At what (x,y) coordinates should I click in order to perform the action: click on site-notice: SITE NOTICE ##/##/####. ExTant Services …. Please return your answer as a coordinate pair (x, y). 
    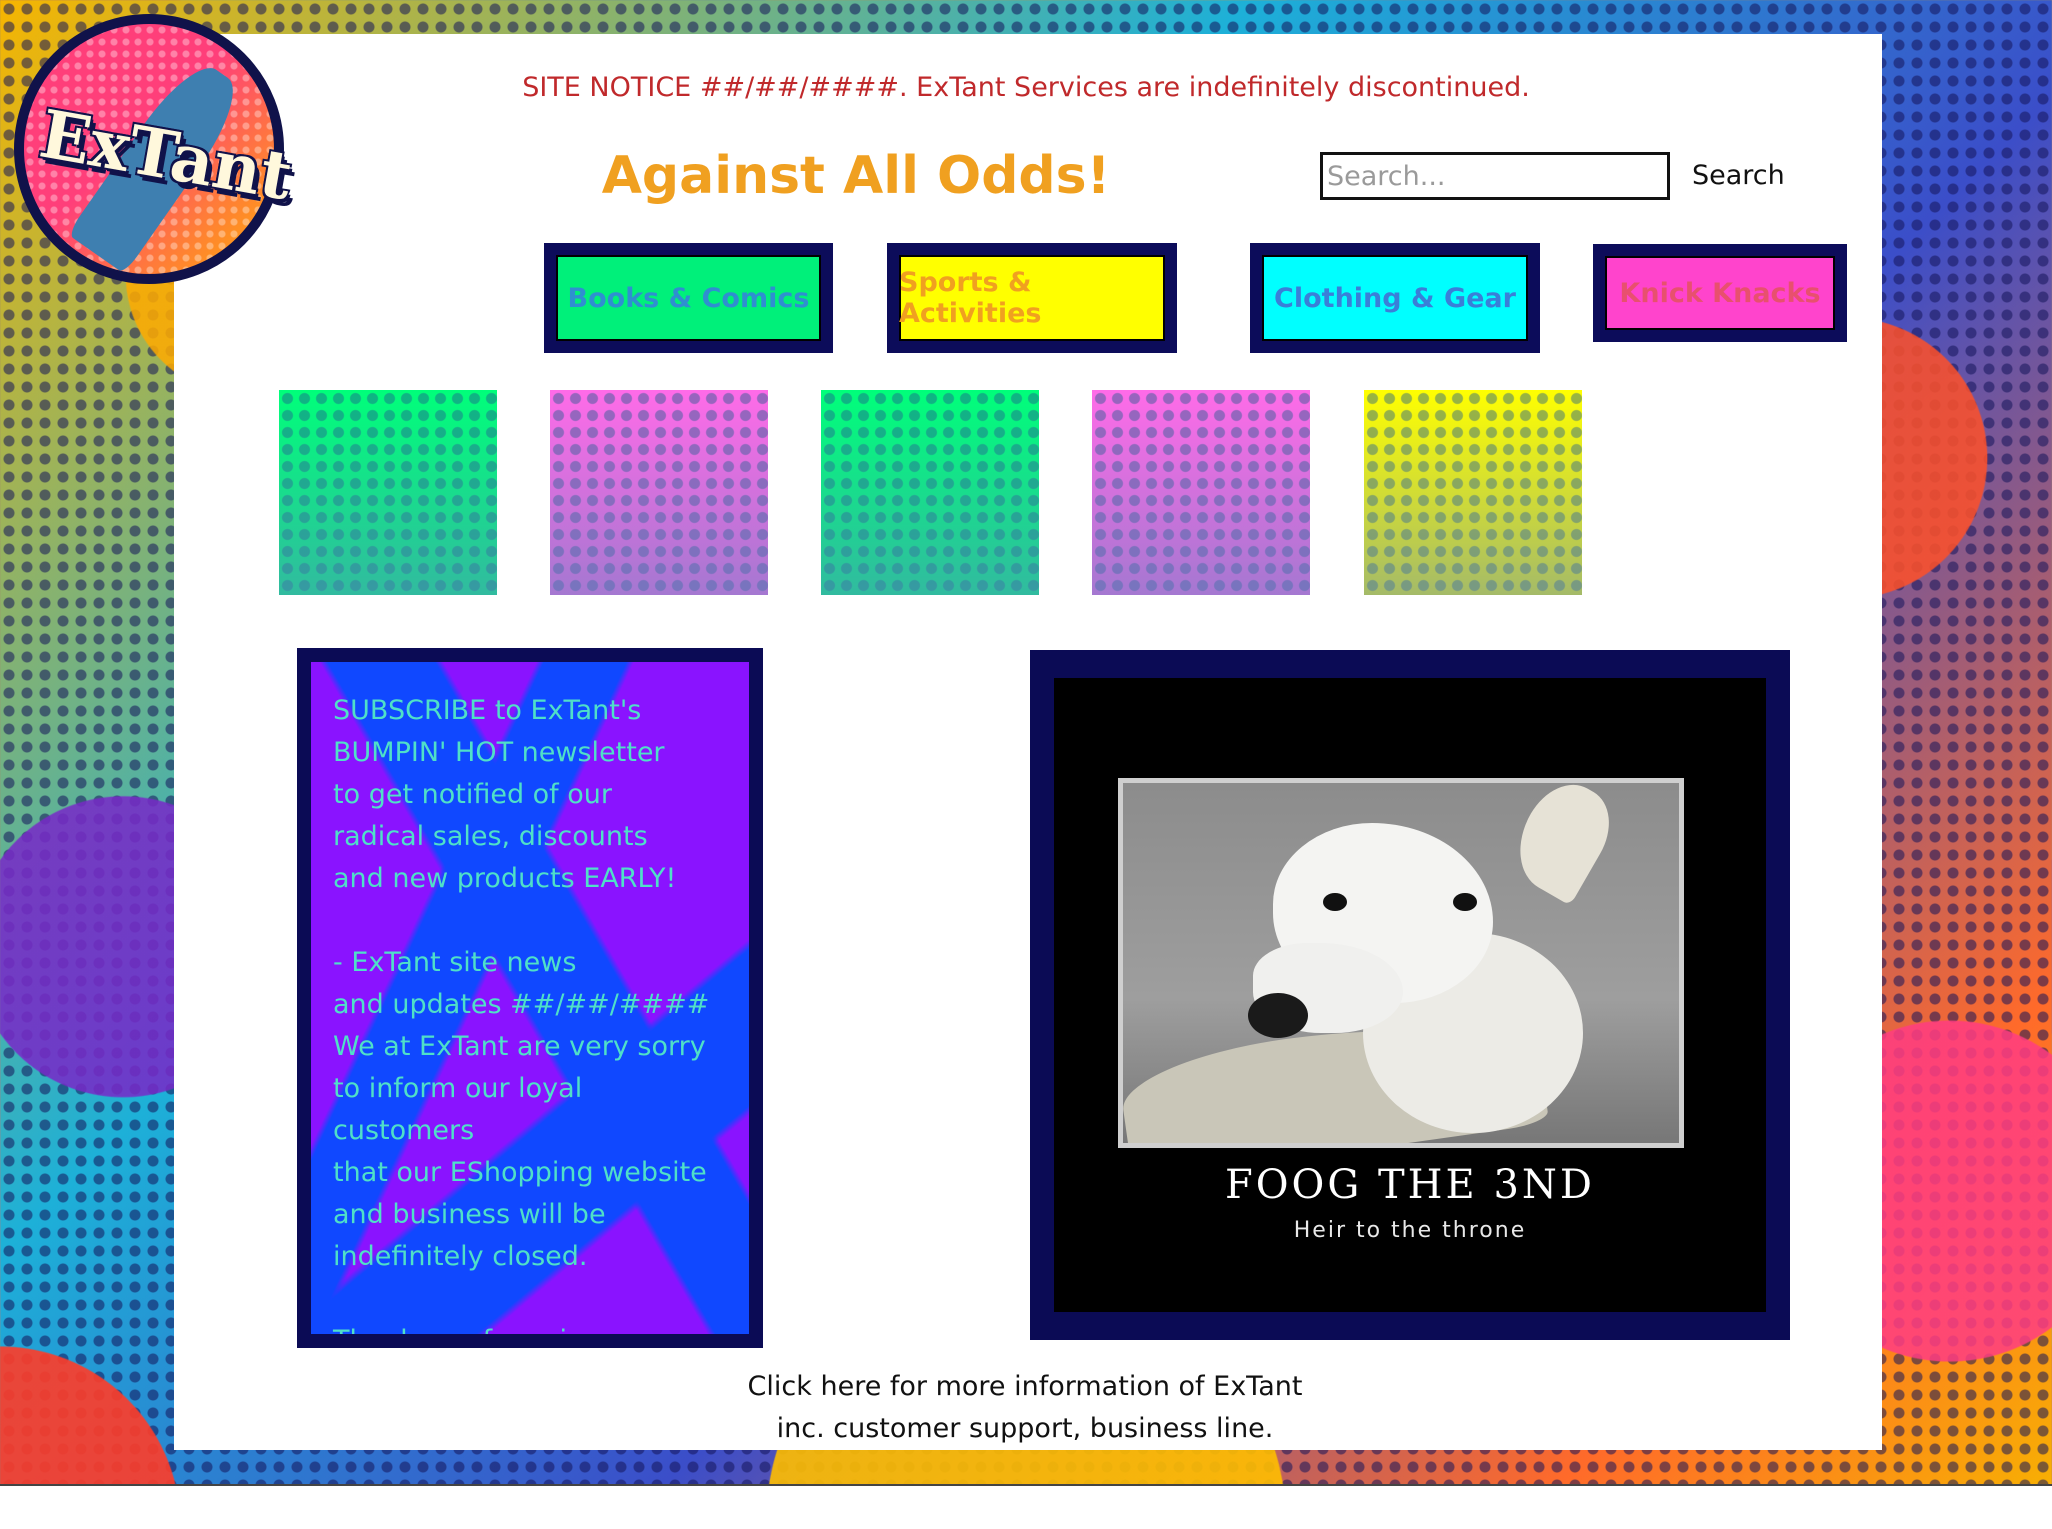
    Looking at the image, I should click on (1026, 87).